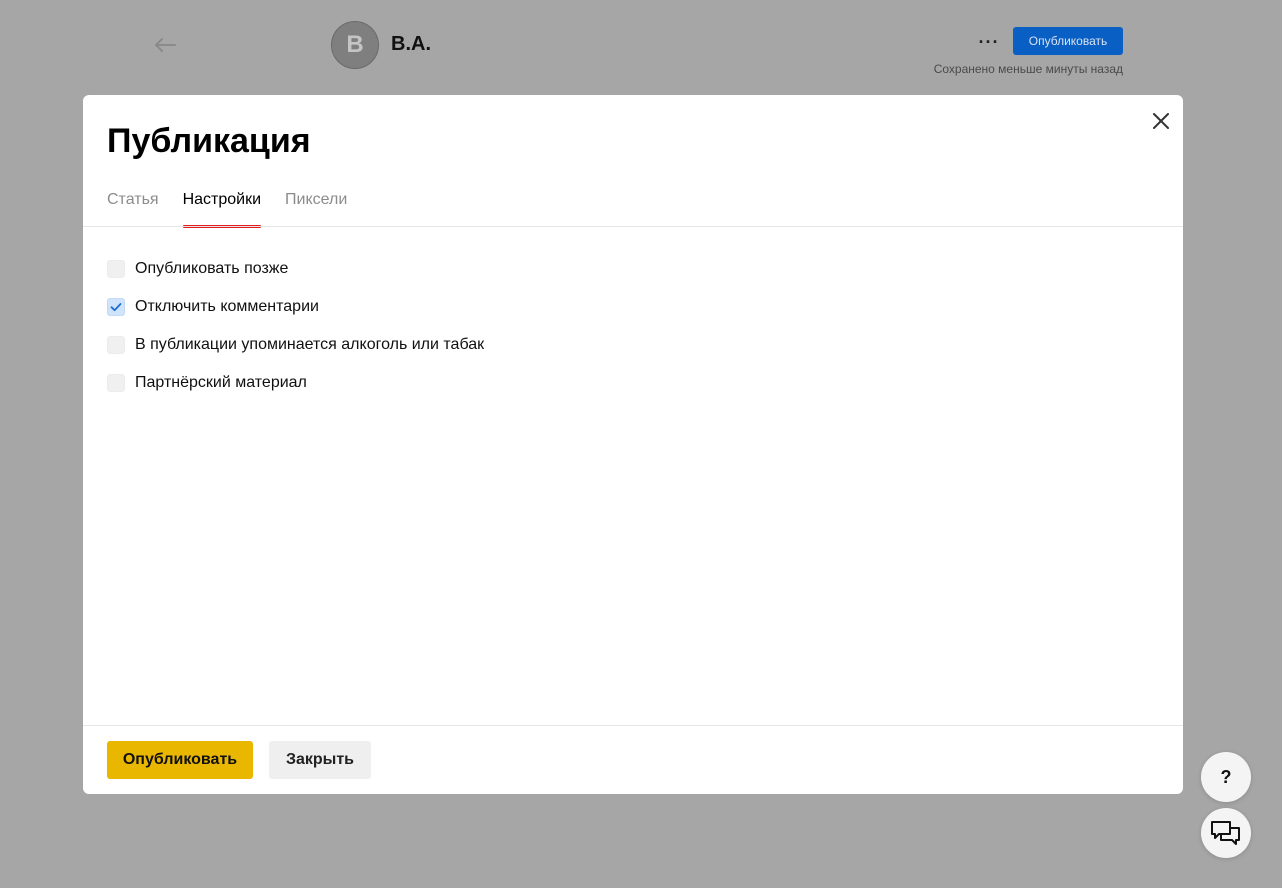 This screenshot has width=1282, height=888. I want to click on option-label: Отключить комментарии, so click(227, 306).